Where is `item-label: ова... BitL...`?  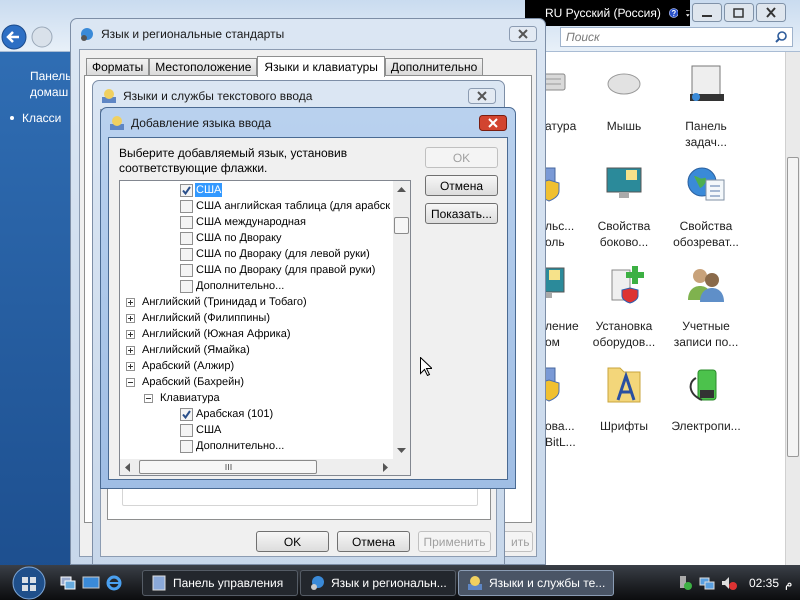
item-label: ова... BitL... is located at coordinates (560, 434).